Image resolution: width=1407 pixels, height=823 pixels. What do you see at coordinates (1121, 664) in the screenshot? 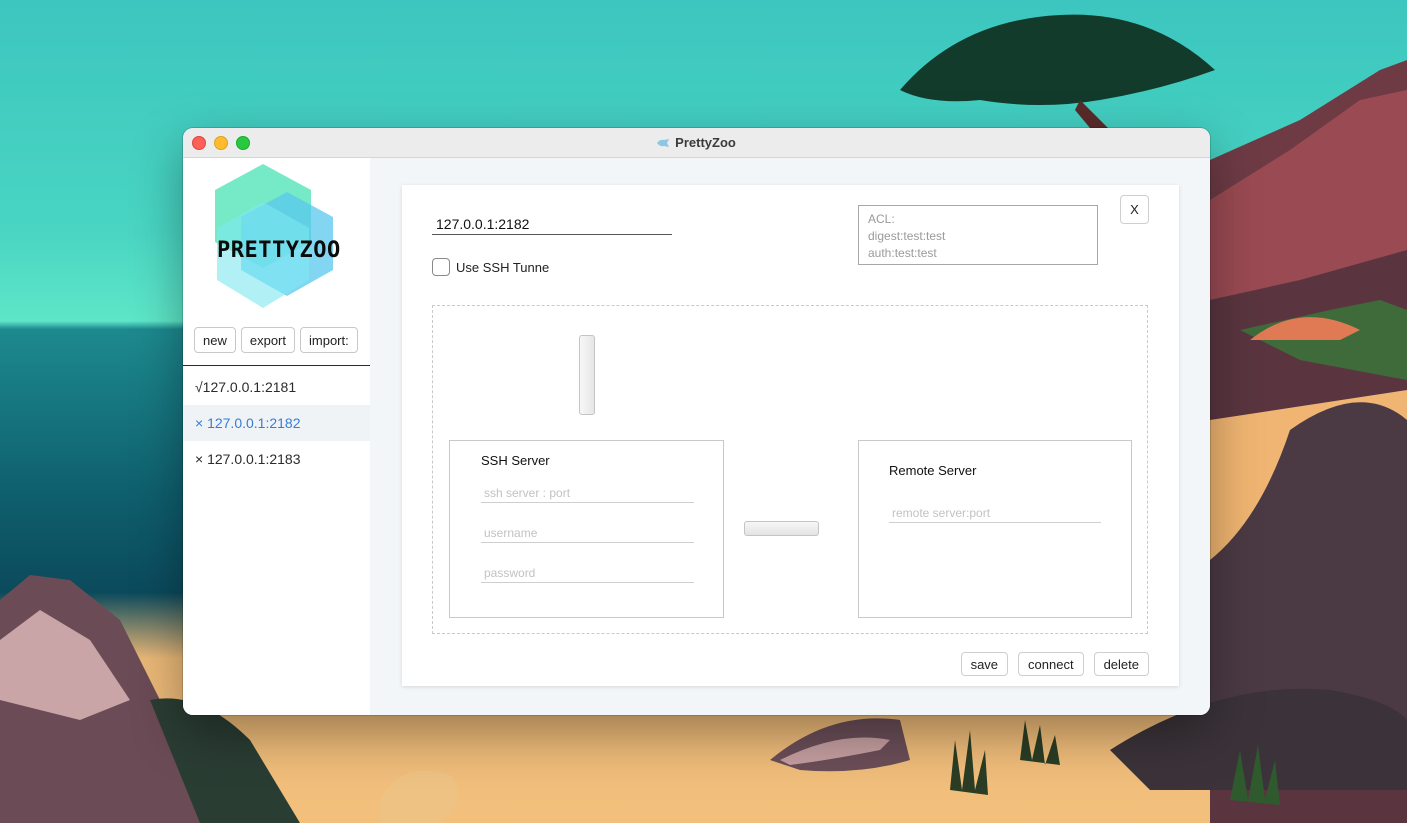
I see `delete-button: delete` at bounding box center [1121, 664].